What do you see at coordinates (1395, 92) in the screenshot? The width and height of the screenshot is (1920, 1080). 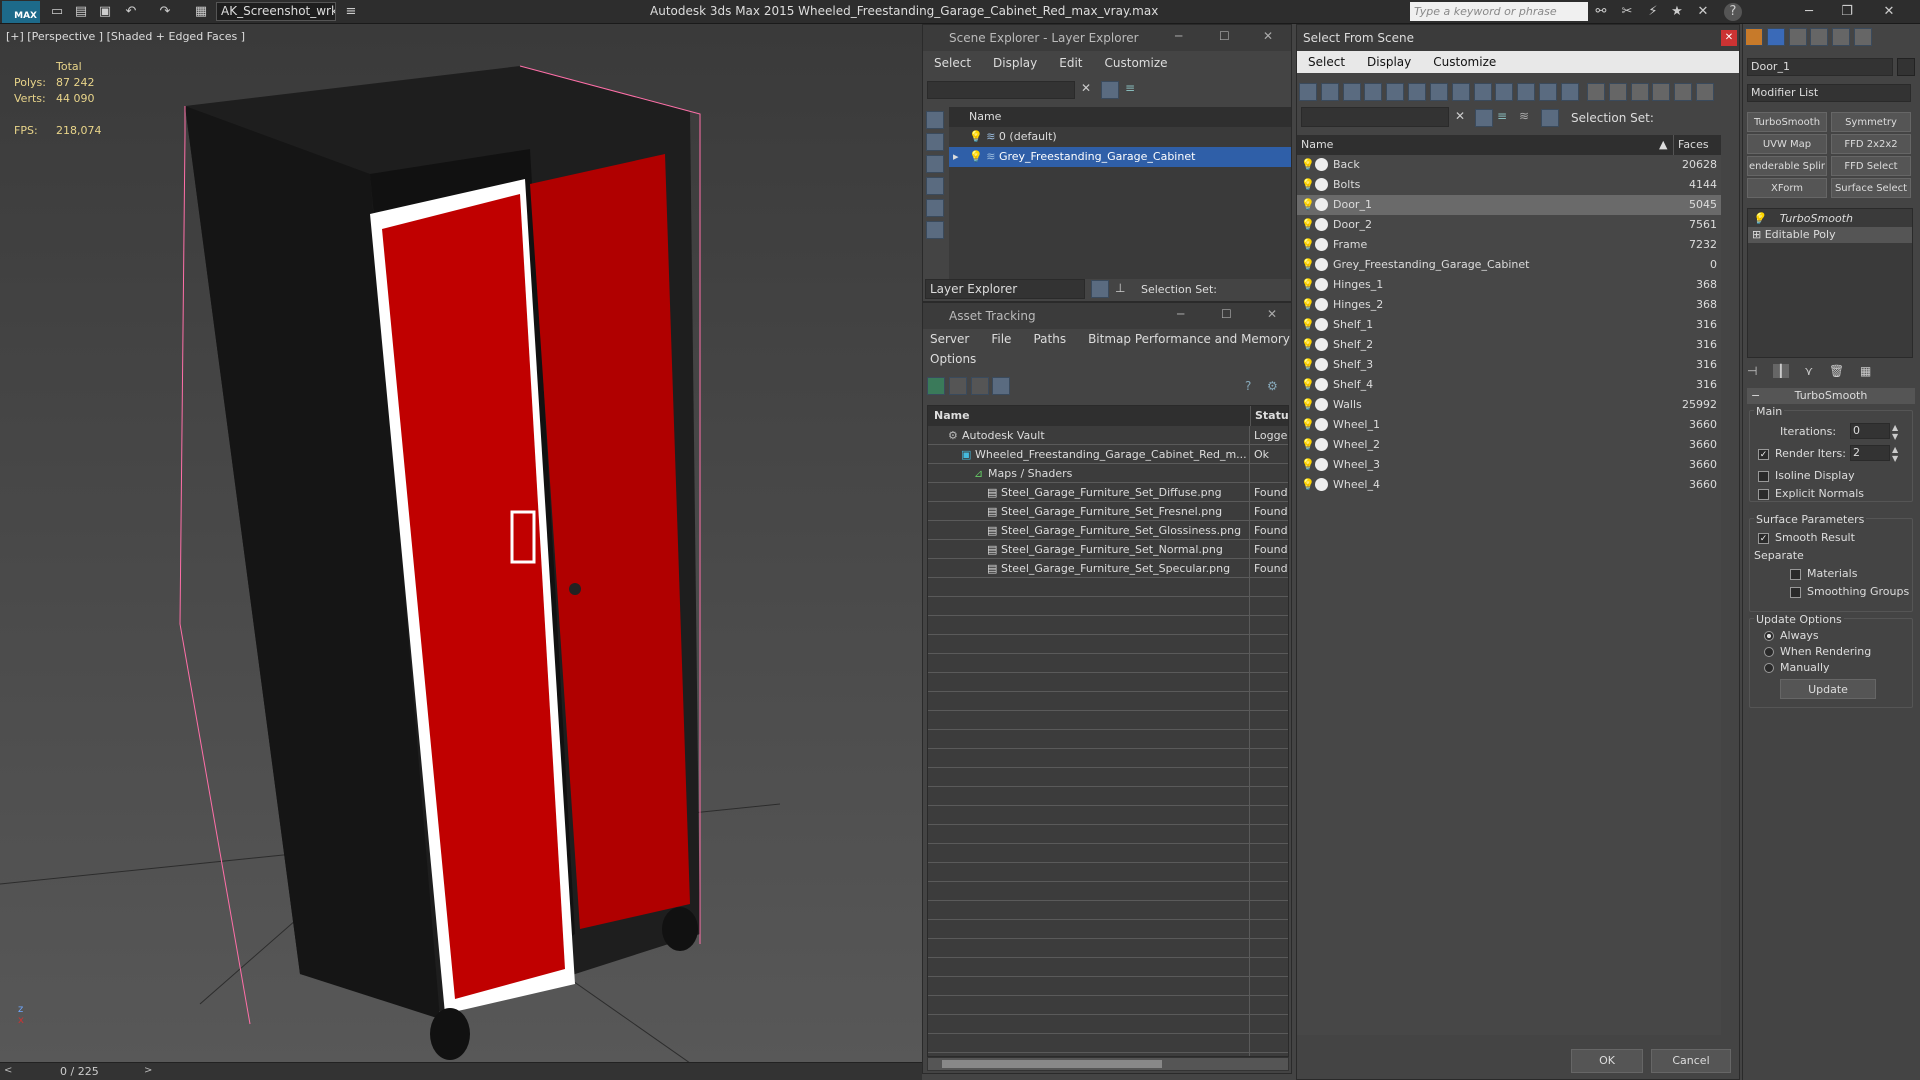 I see `cameras-filter-icon` at bounding box center [1395, 92].